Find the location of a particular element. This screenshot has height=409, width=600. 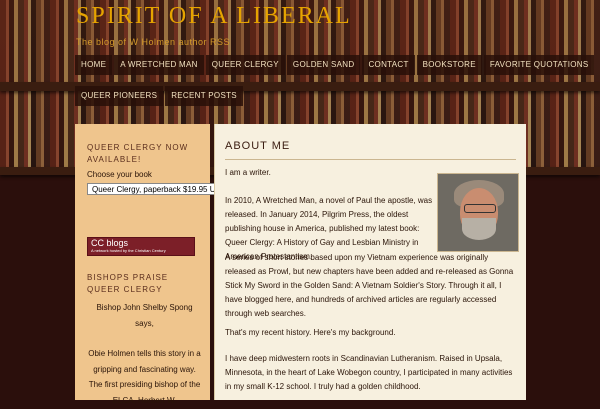

nav-favorite-quotations: FAVORITE QUOTATIONS is located at coordinates (539, 65).